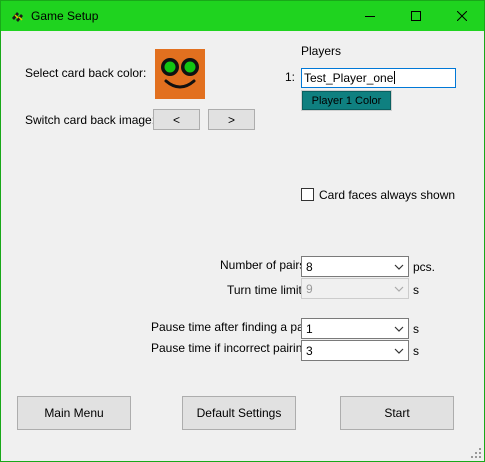  I want to click on players-heading: Players, so click(321, 51).